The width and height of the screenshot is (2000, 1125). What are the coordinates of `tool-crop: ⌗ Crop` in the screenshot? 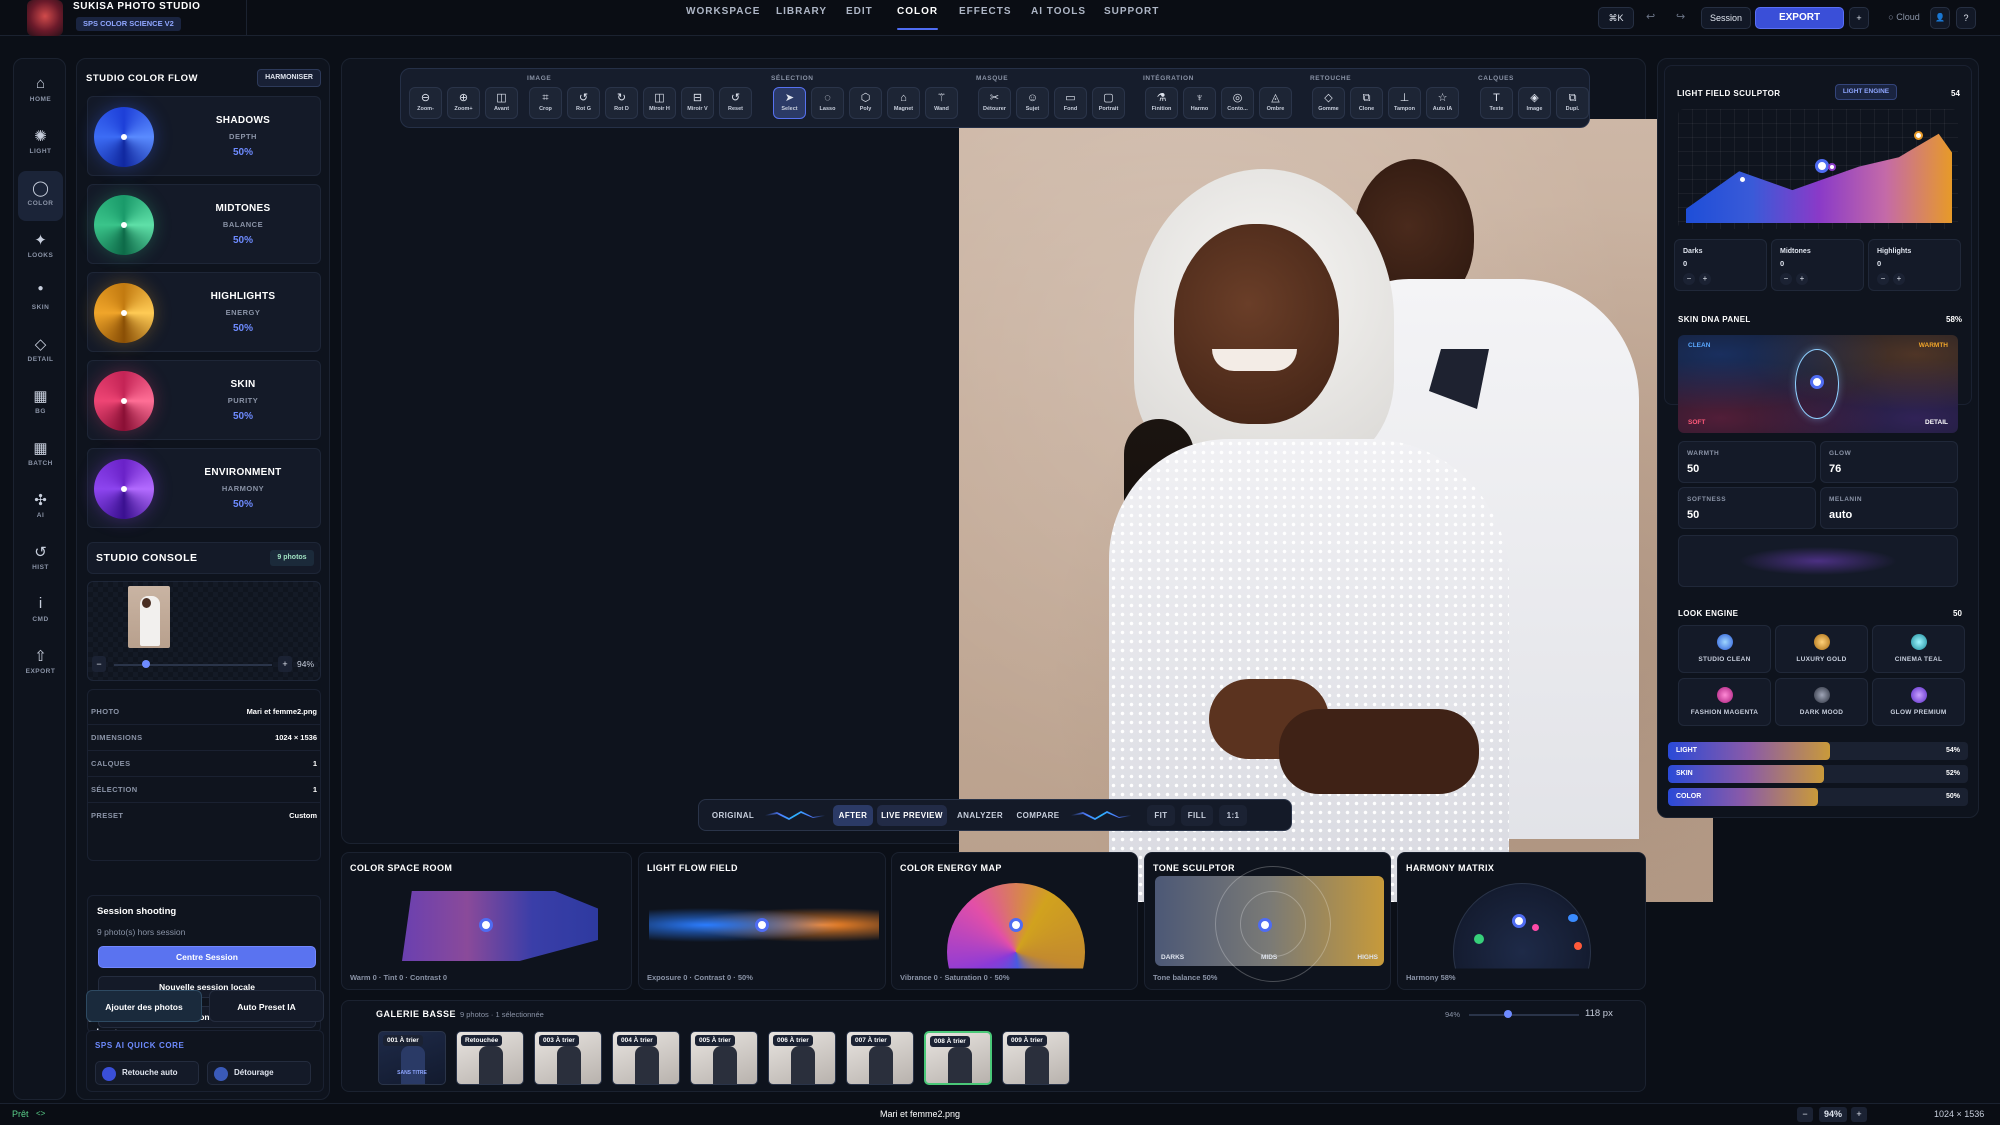 It's located at (545, 103).